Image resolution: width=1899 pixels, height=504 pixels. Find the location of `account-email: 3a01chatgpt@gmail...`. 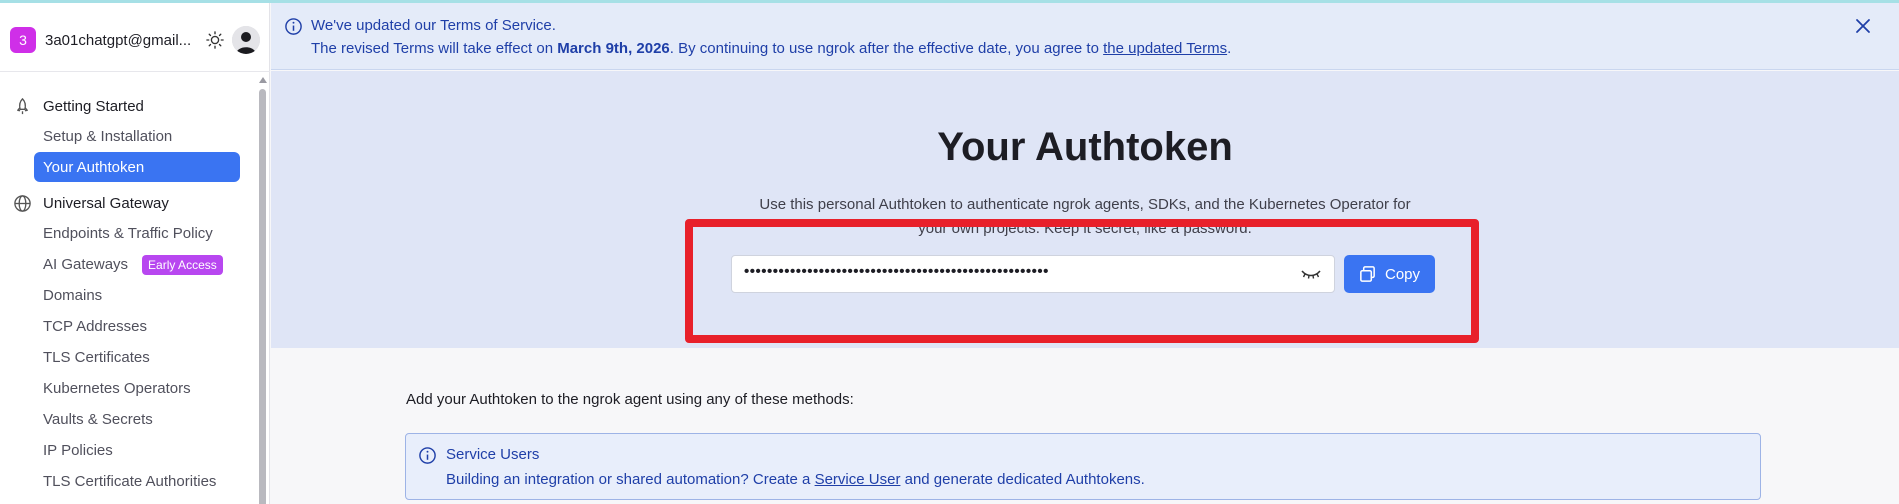

account-email: 3a01chatgpt@gmail... is located at coordinates (118, 40).